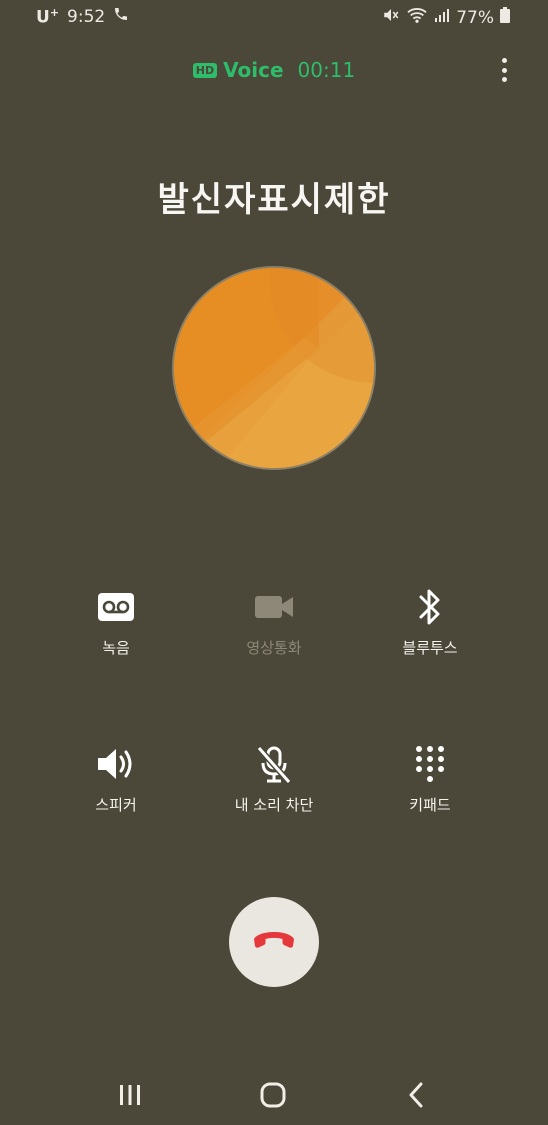 This screenshot has height=1125, width=548. What do you see at coordinates (475, 17) in the screenshot?
I see `battery-level: 77%` at bounding box center [475, 17].